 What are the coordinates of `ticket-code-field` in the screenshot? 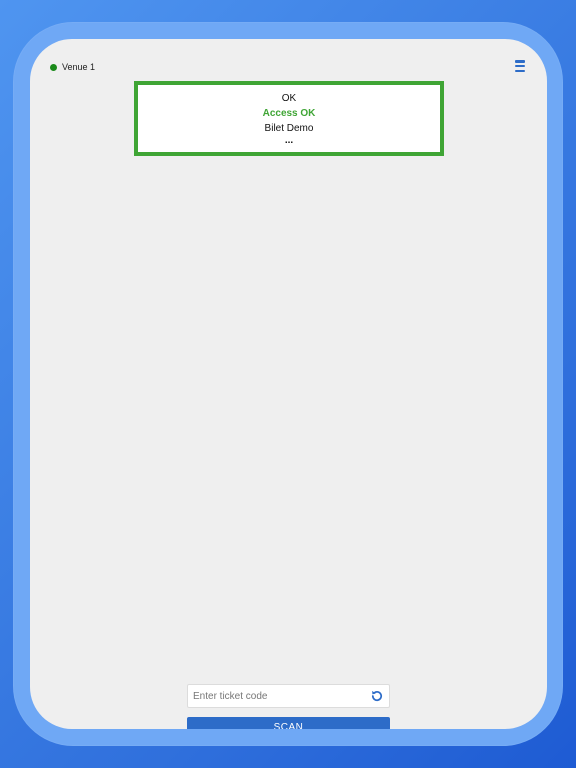 It's located at (288, 696).